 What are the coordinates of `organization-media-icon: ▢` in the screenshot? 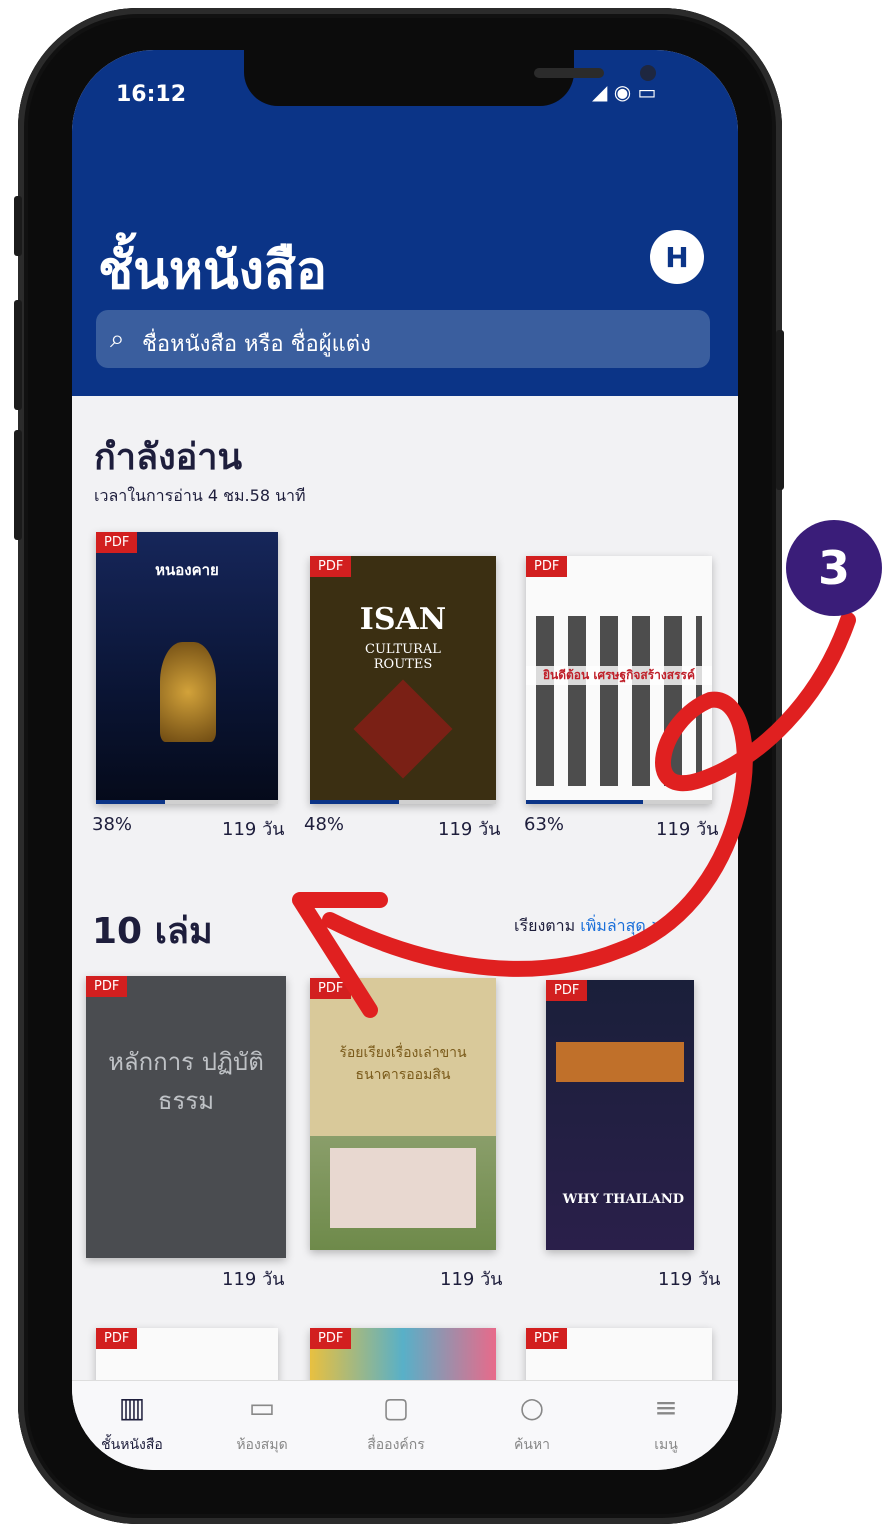 It's located at (396, 1407).